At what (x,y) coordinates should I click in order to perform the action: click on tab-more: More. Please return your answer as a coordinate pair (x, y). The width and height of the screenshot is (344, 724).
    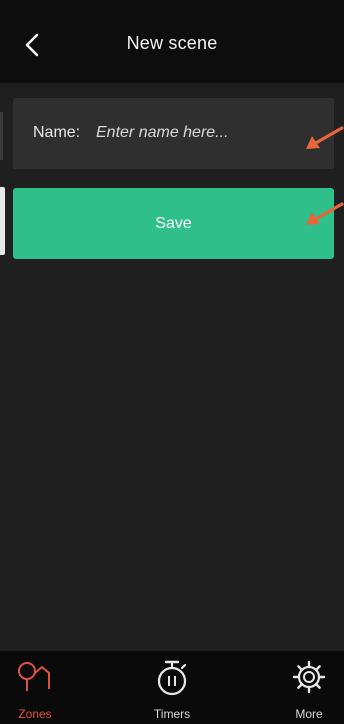
    Looking at the image, I should click on (309, 687).